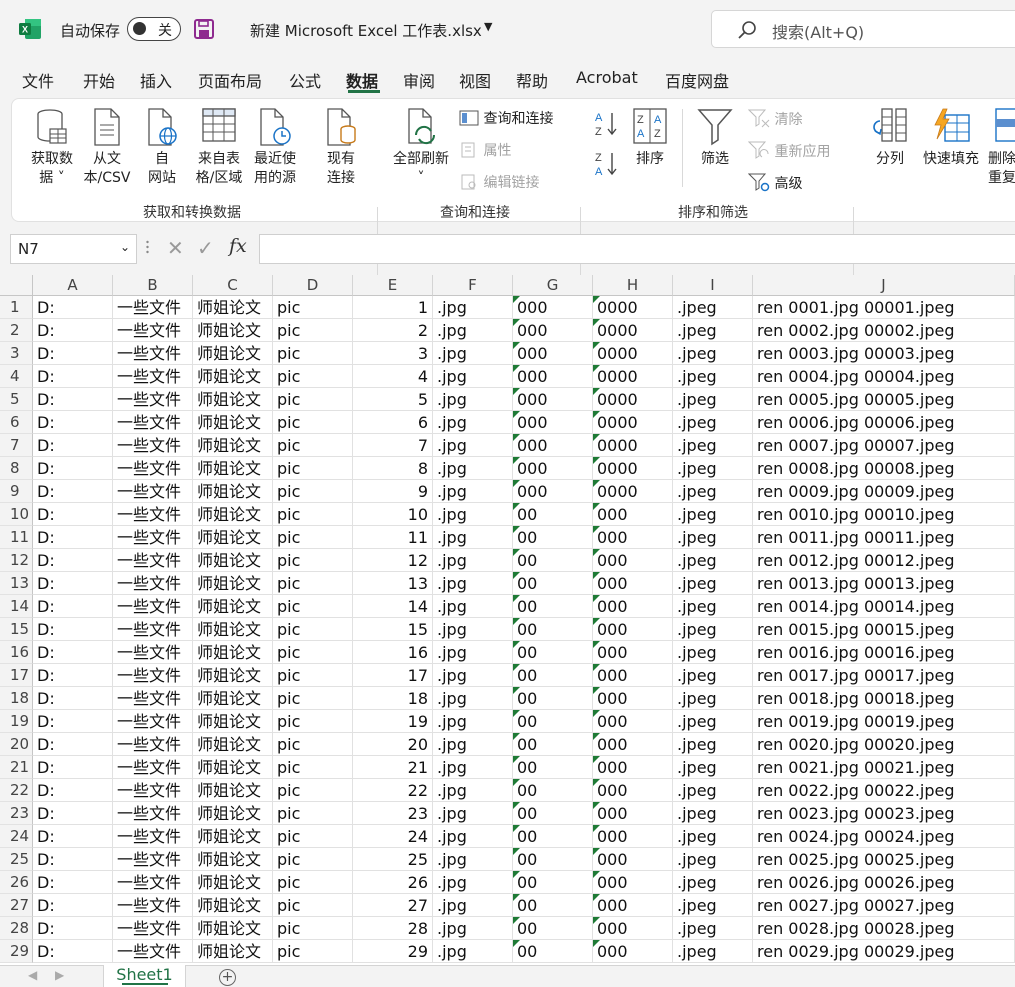  Describe the element at coordinates (884, 767) in the screenshot. I see `cell-j: ren 0021.jpg 00021.jpeg` at that location.